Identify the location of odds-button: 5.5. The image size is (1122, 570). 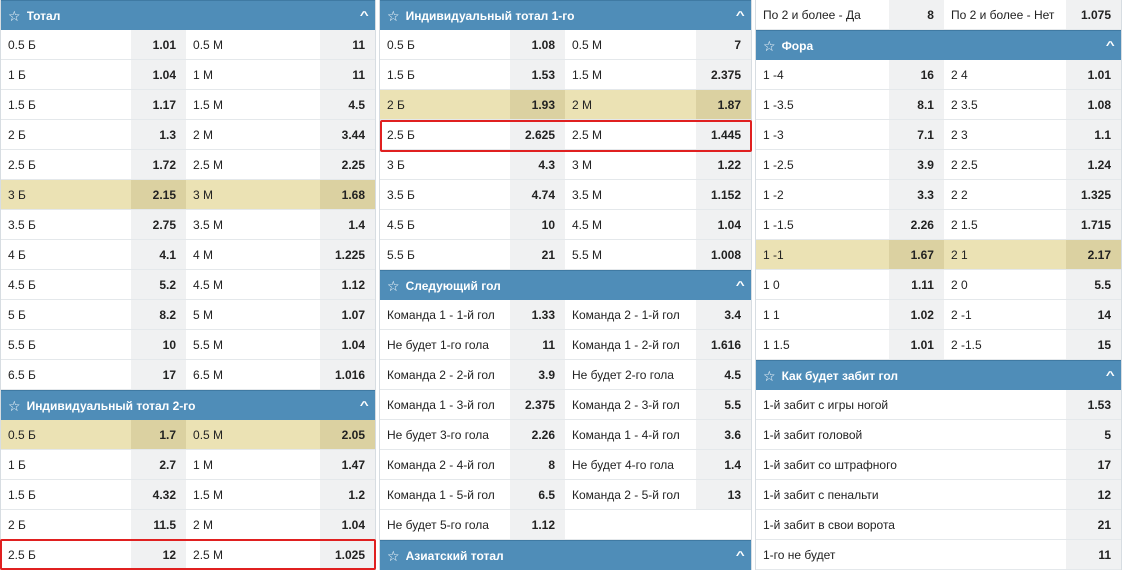
(1093, 284).